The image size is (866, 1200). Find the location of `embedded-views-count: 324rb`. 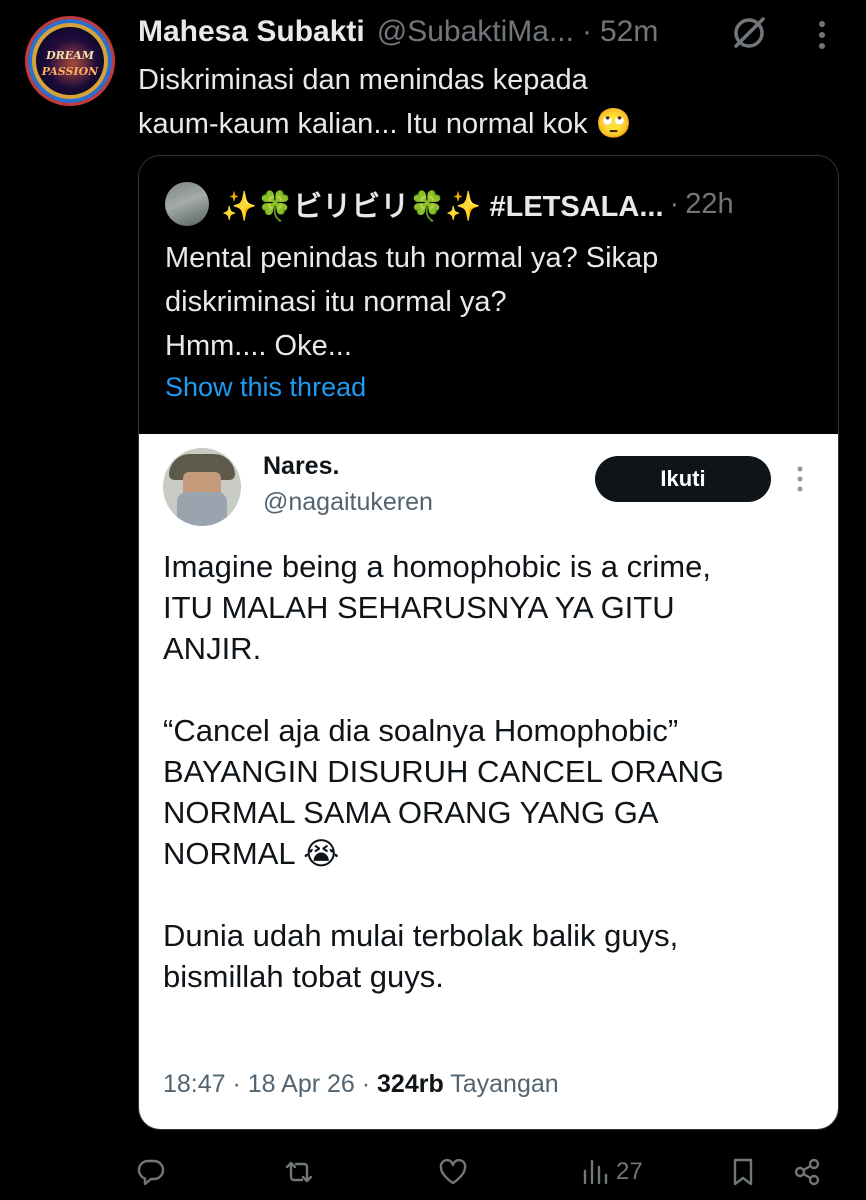

embedded-views-count: 324rb is located at coordinates (410, 1084).